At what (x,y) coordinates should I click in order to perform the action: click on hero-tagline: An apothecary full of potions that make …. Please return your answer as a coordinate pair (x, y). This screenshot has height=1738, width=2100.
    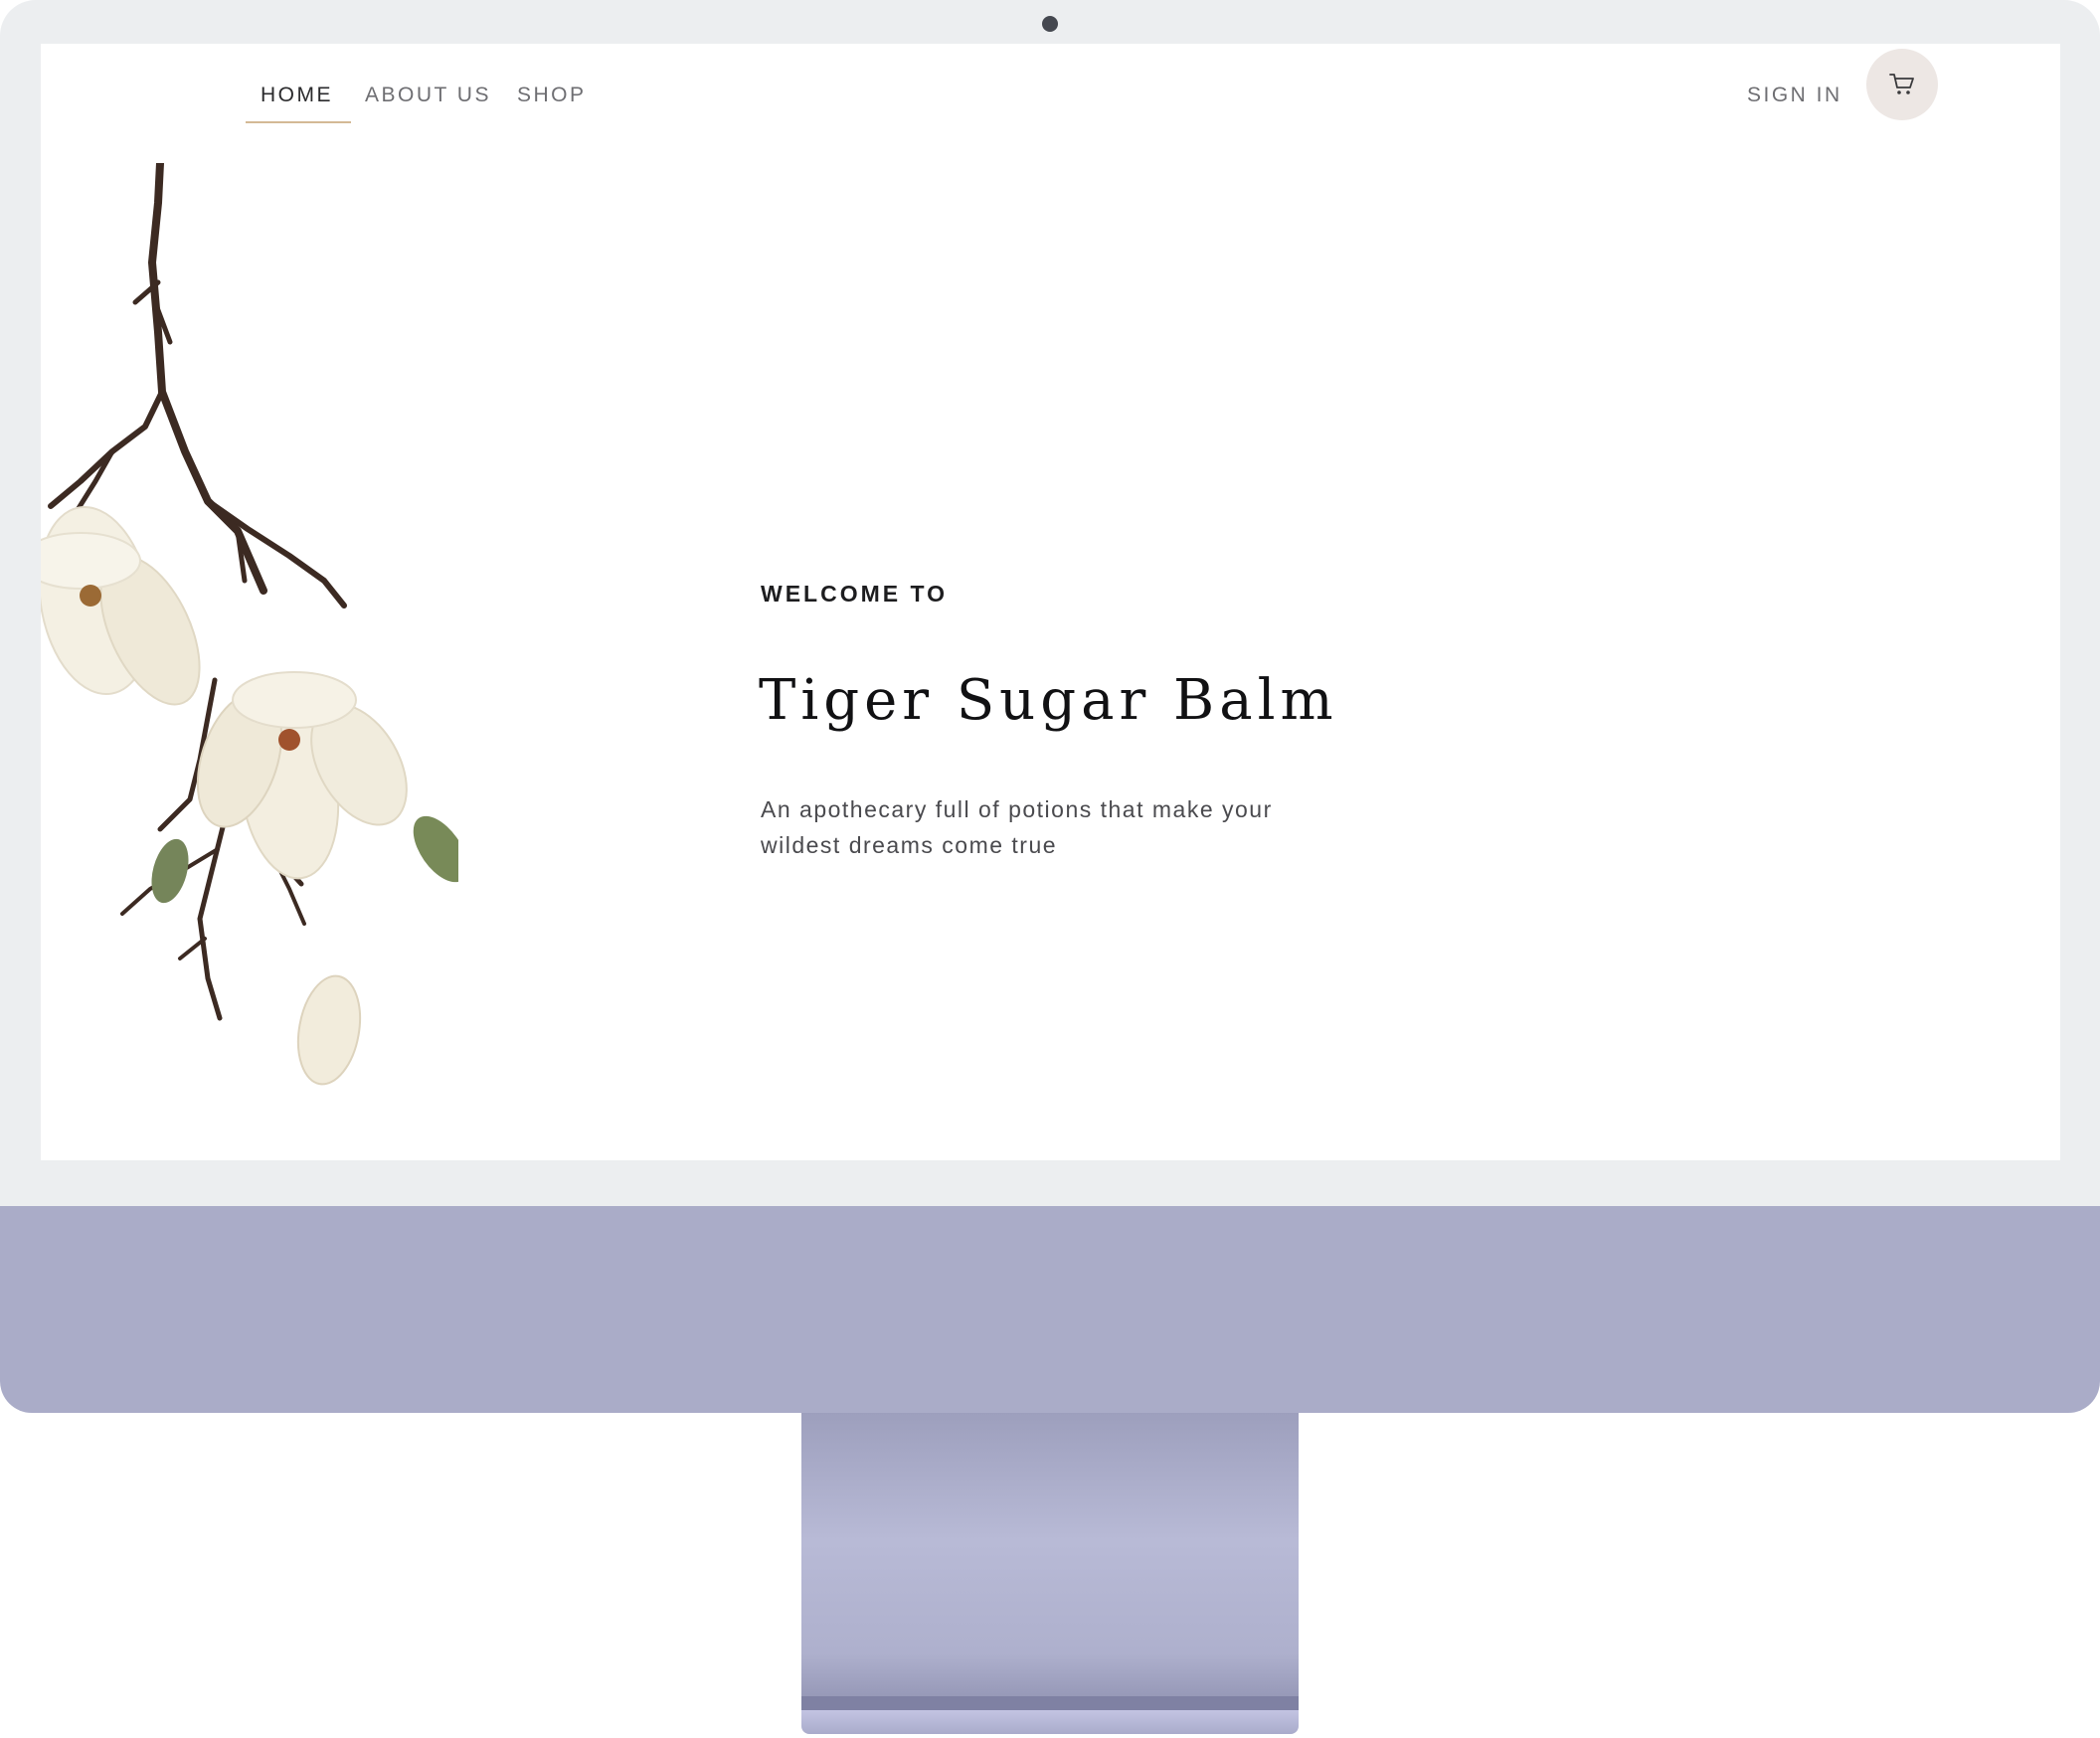
    Looking at the image, I should click on (1079, 827).